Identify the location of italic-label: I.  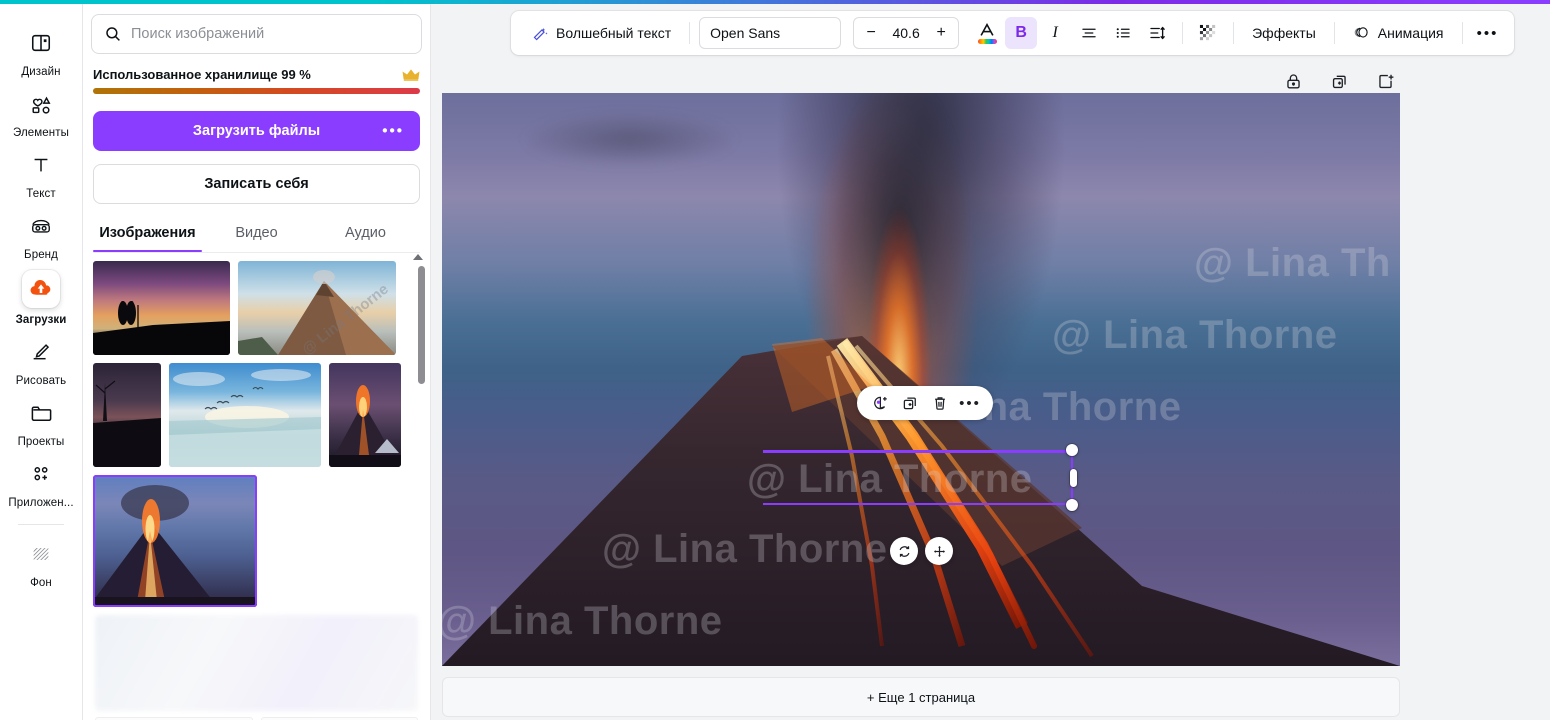
(1055, 32).